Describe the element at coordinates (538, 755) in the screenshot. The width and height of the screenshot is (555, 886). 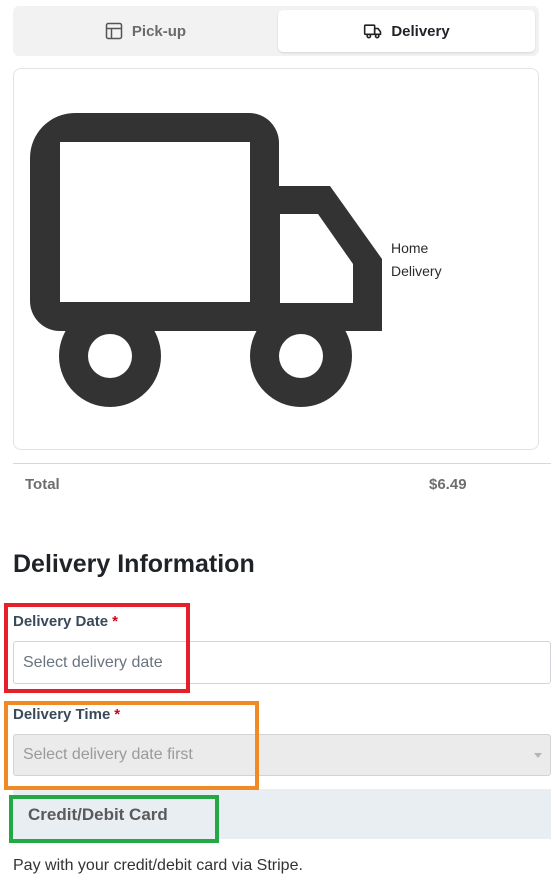
I see `chevron-down-icon` at that location.